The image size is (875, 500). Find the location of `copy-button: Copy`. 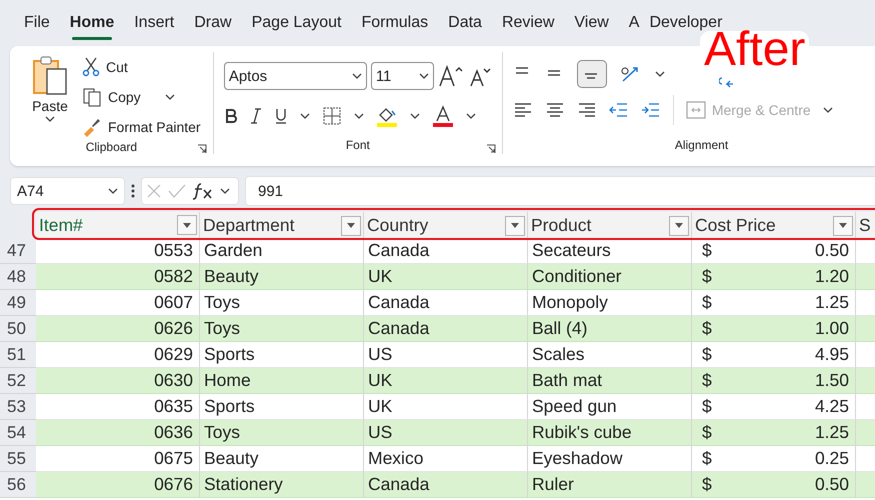

copy-button: Copy is located at coordinates (141, 97).